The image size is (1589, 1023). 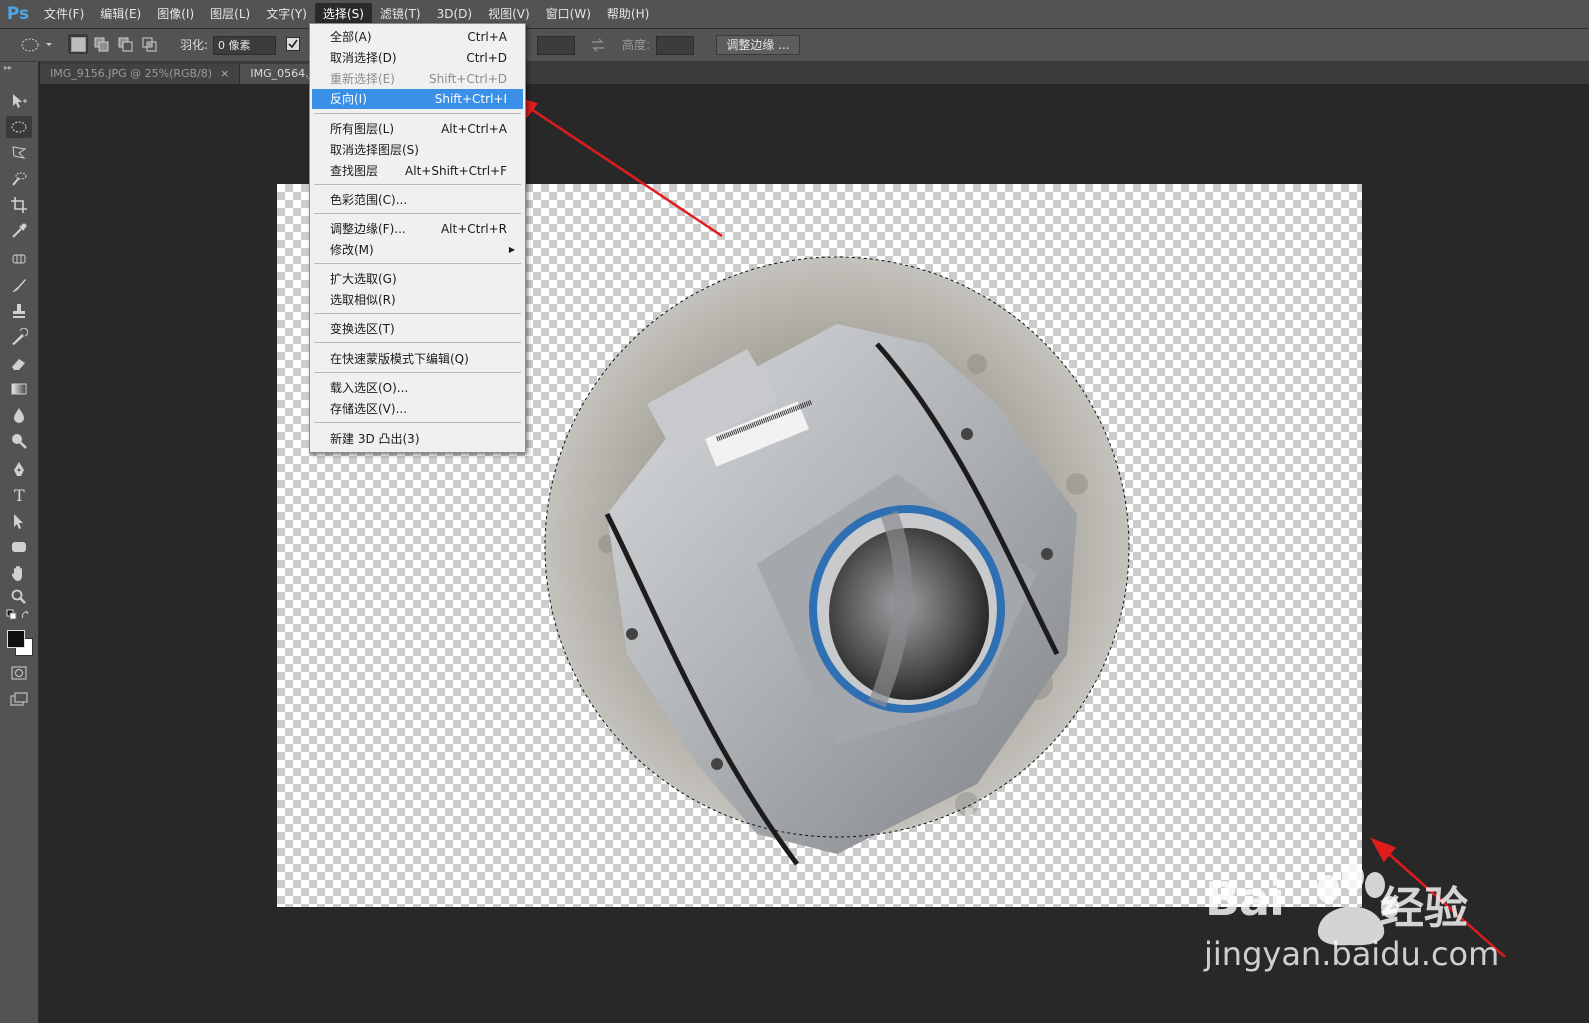 I want to click on tools-panel: ▸▸ T, so click(x=19, y=542).